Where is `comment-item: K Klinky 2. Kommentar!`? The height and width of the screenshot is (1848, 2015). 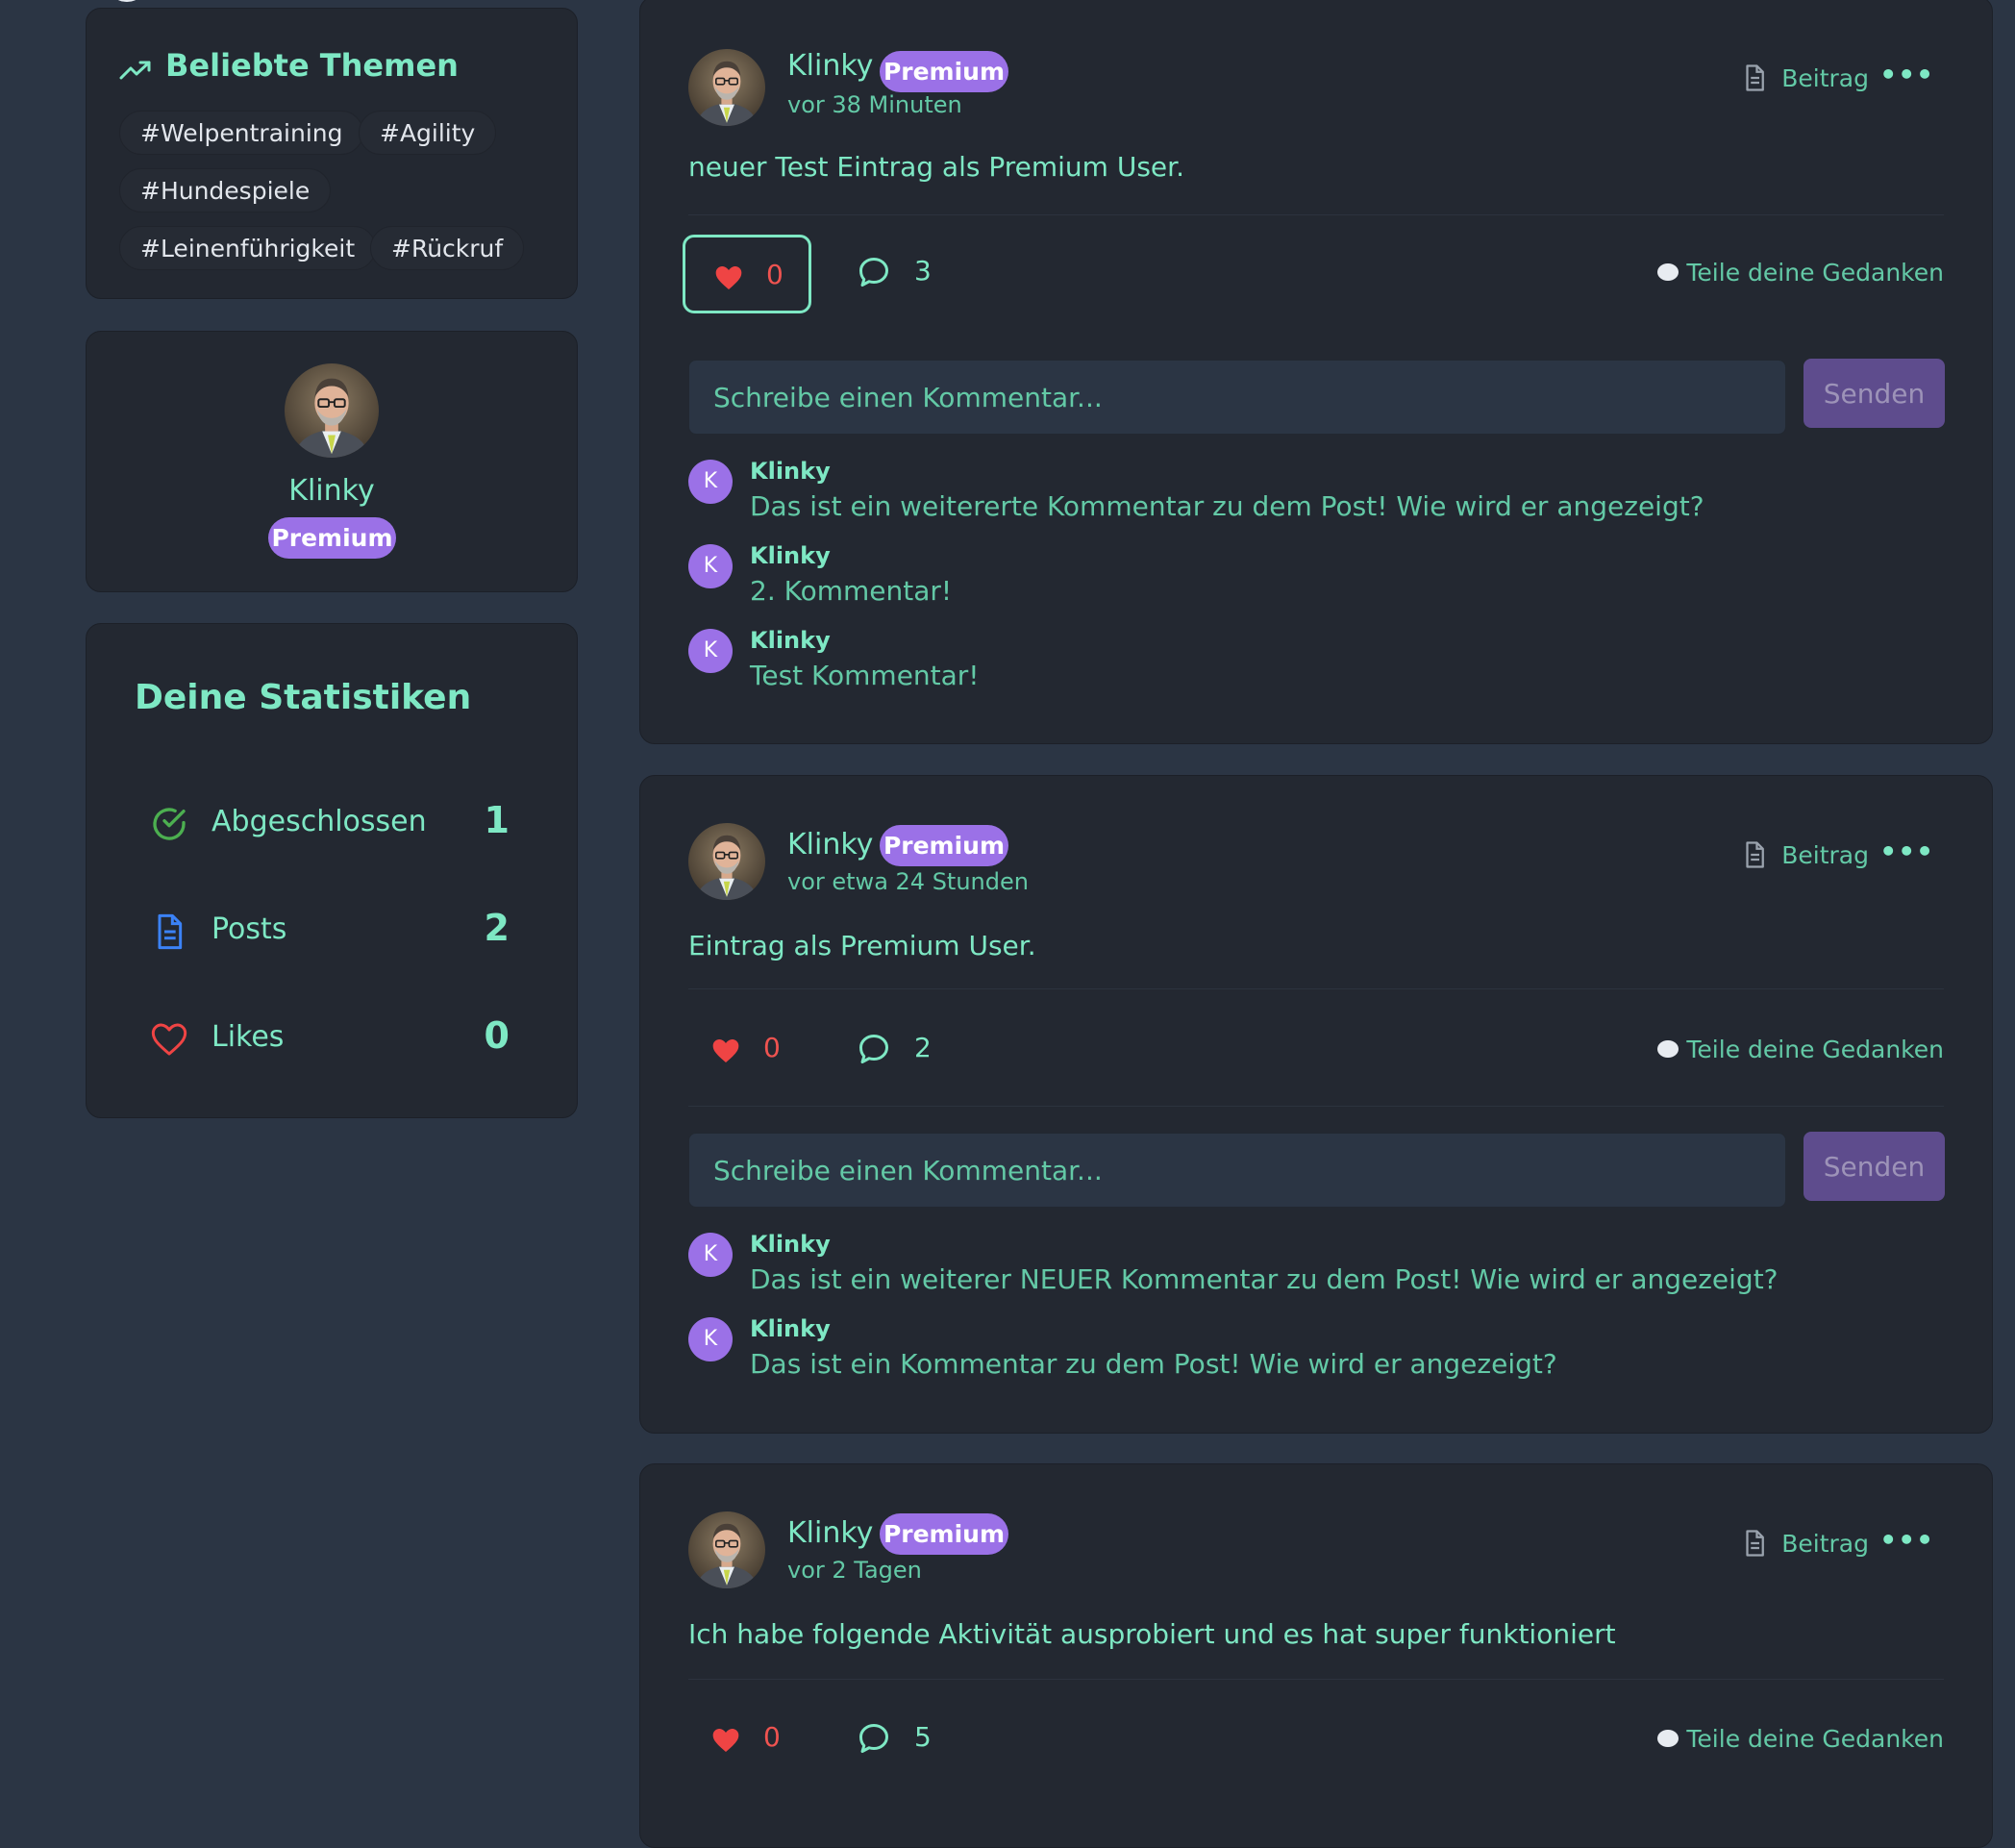
comment-item: K Klinky 2. Kommentar! is located at coordinates (1313, 581).